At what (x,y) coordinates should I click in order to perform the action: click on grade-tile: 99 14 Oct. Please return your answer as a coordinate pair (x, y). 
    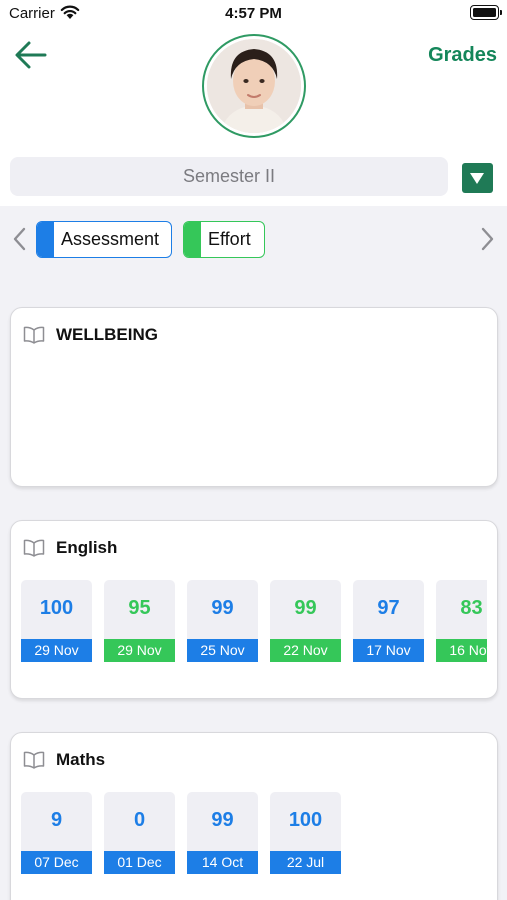
    Looking at the image, I should click on (222, 833).